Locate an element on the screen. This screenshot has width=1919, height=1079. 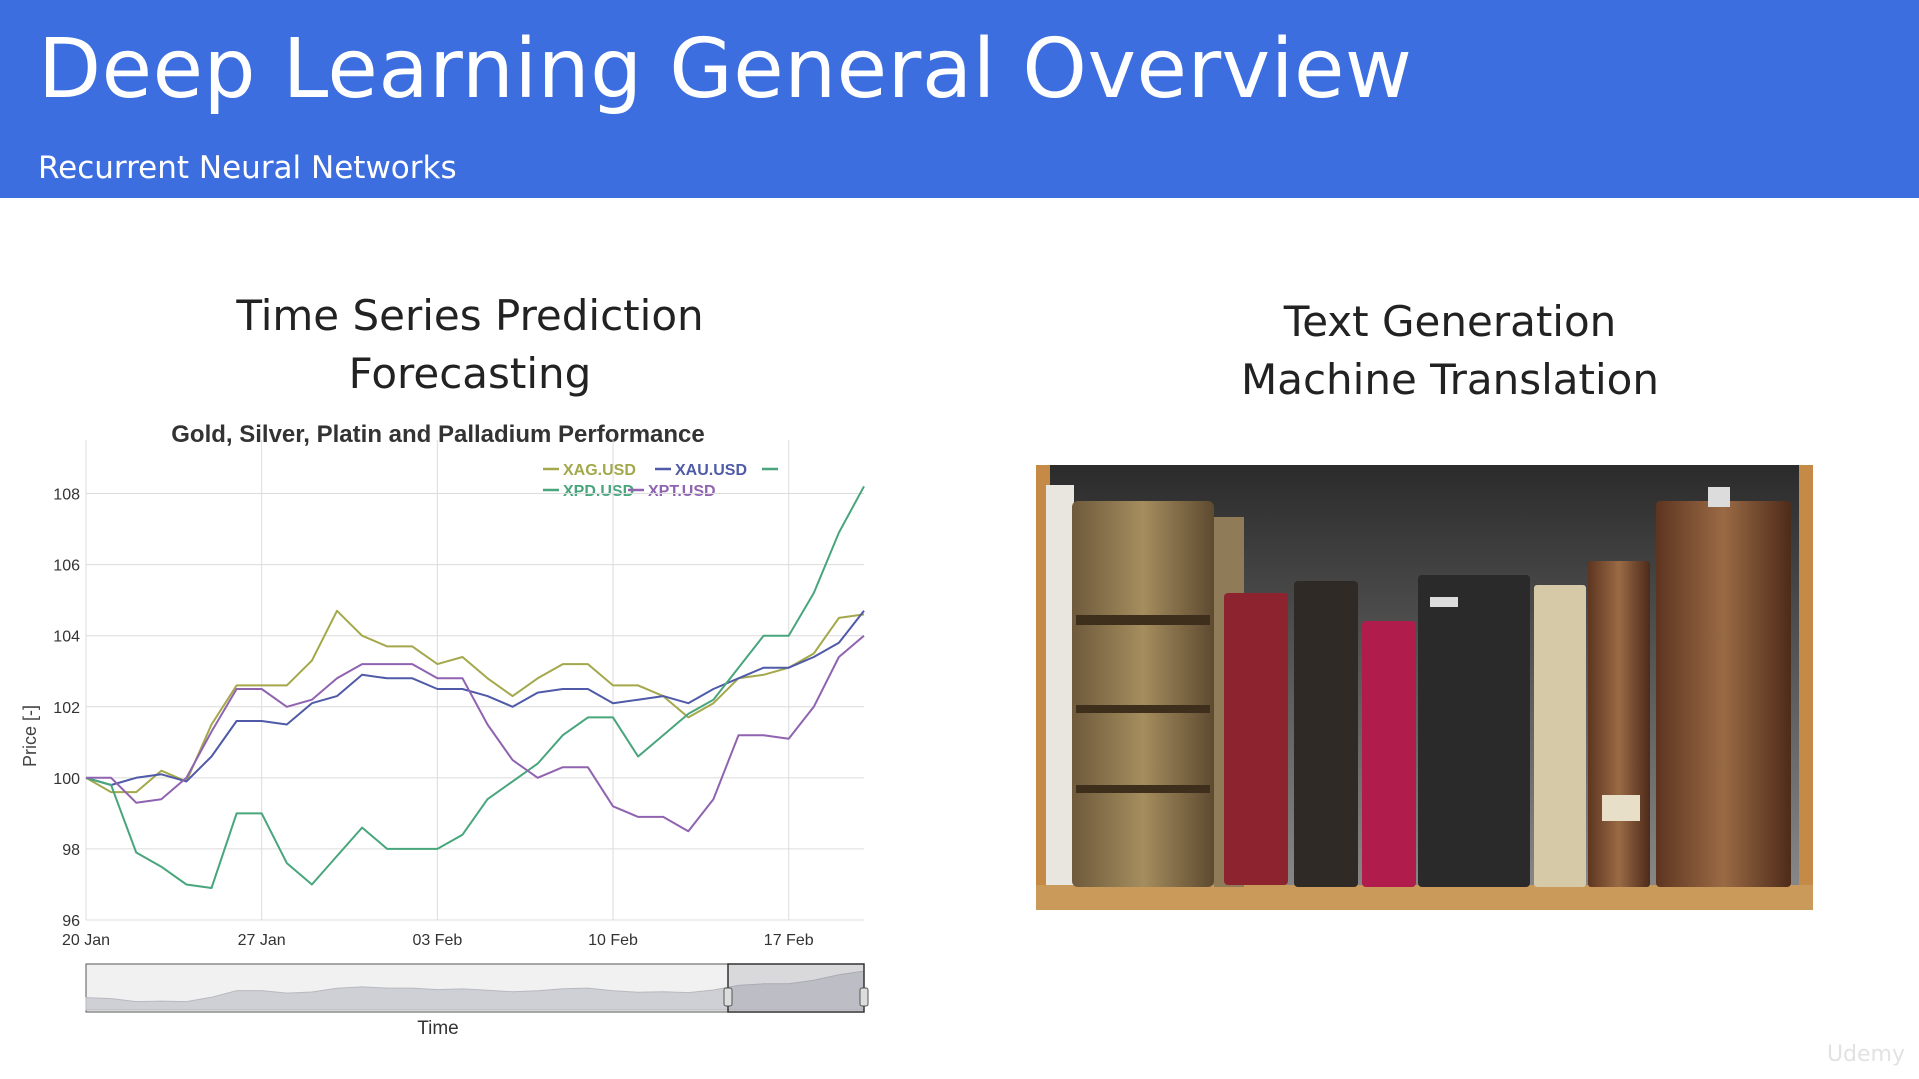
legend-item-xau-usd: XAU.USD is located at coordinates (701, 470).